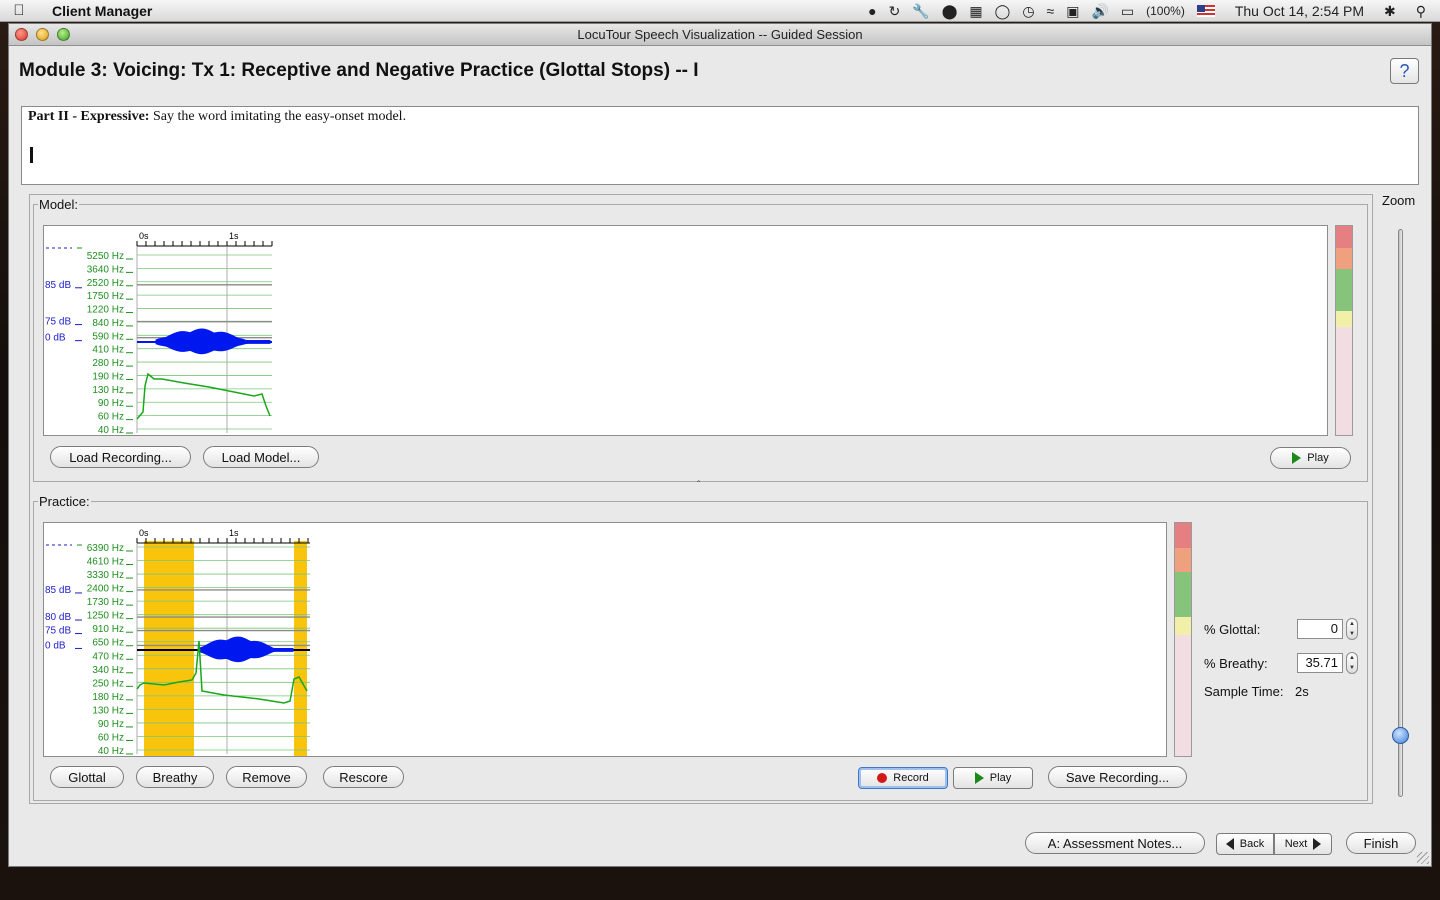 Image resolution: width=1440 pixels, height=900 pixels. What do you see at coordinates (1183, 639) in the screenshot?
I see `practice-level-meter` at bounding box center [1183, 639].